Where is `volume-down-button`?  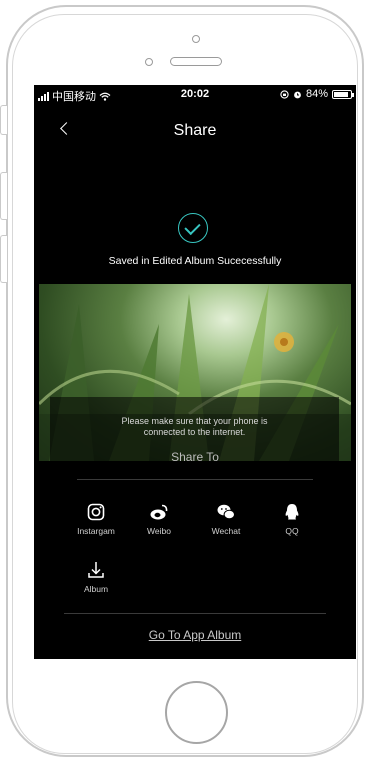 volume-down-button is located at coordinates (3, 259).